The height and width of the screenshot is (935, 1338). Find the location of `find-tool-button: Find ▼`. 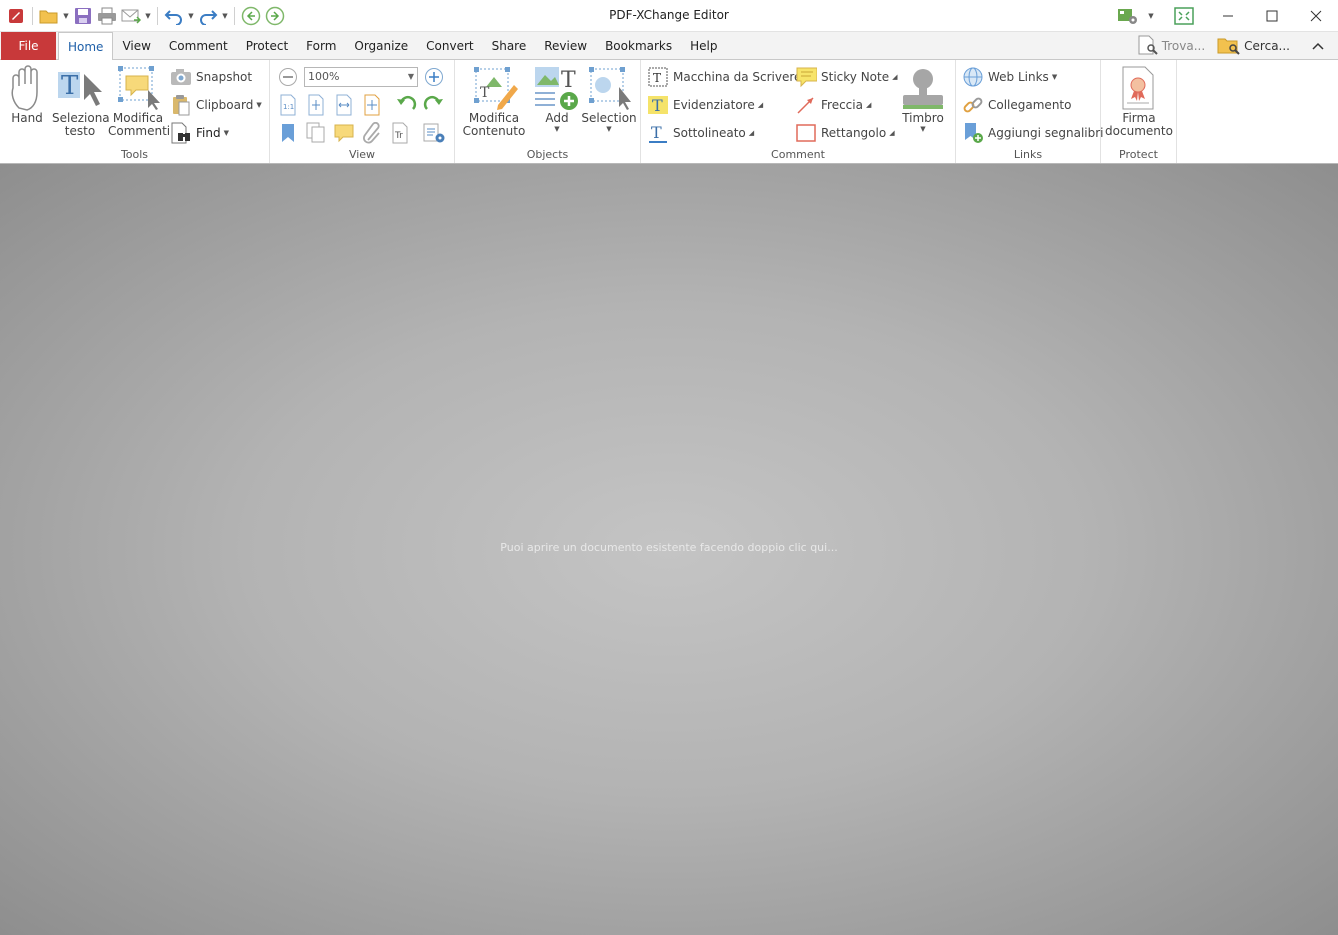

find-tool-button: Find ▼ is located at coordinates (199, 133).